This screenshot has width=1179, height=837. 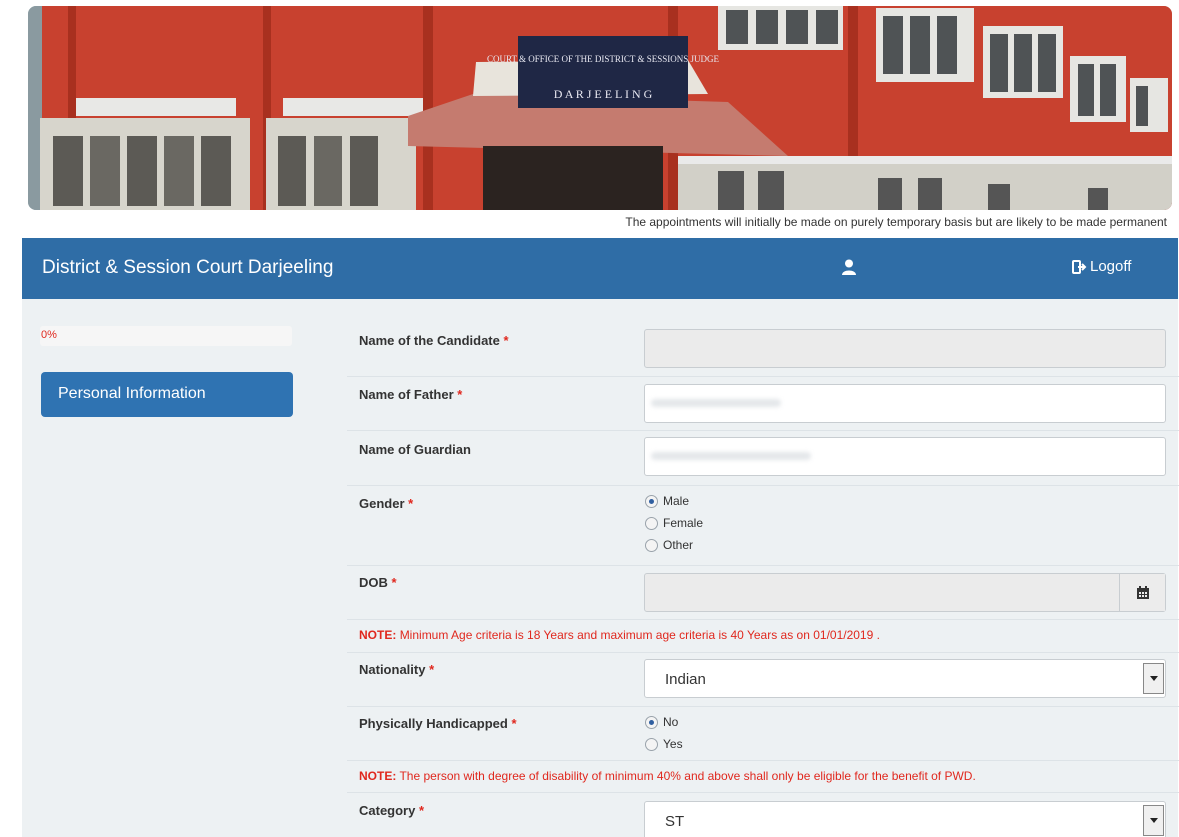 I want to click on dob-field, so click(x=905, y=592).